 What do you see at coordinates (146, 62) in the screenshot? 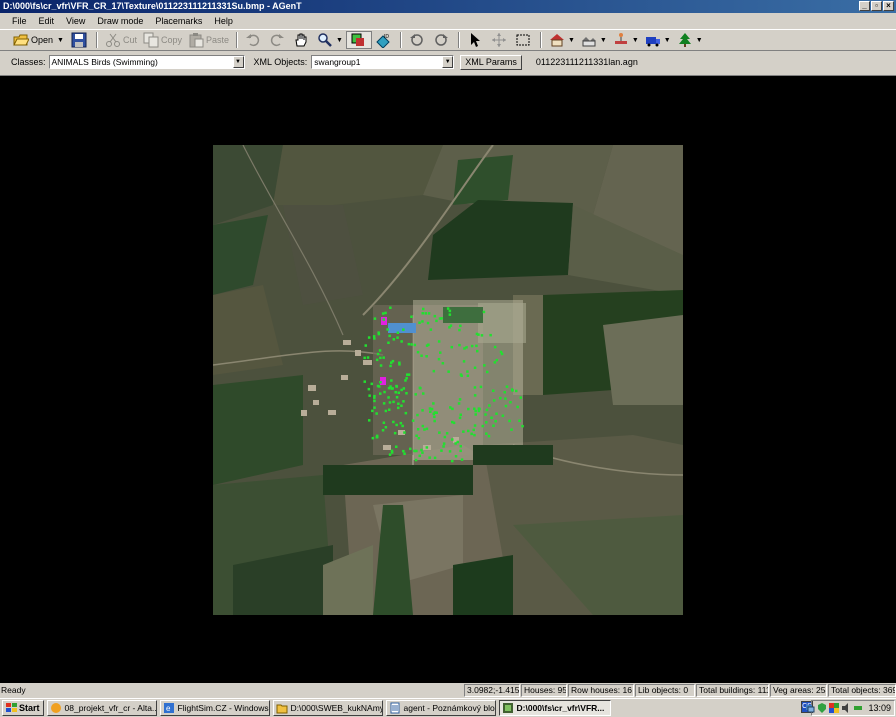
I see `classes-combobox: ANIMALS Birds (Swimming) ▼` at bounding box center [146, 62].